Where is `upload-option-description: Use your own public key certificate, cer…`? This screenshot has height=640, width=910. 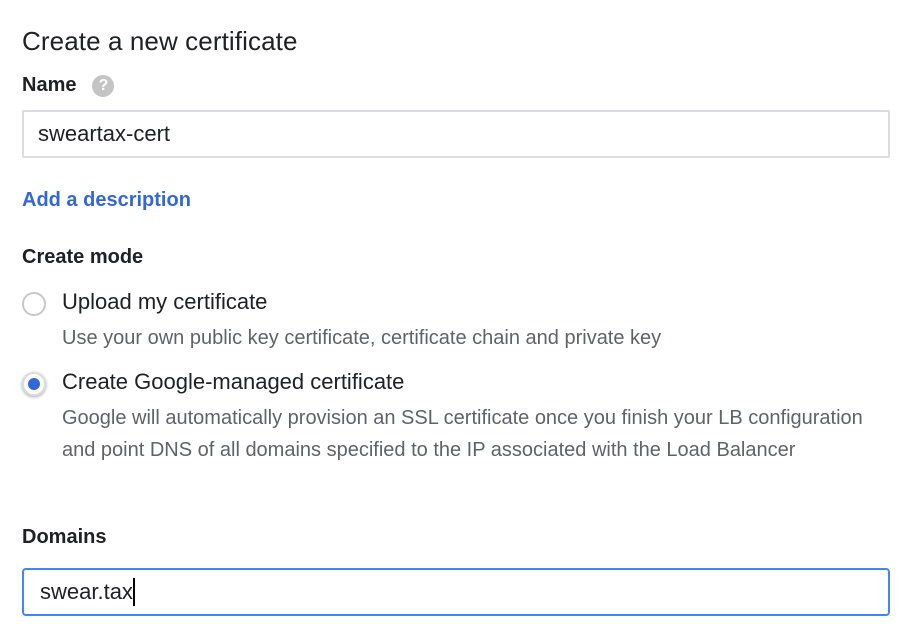 upload-option-description: Use your own public key certificate, cer… is located at coordinates (362, 338).